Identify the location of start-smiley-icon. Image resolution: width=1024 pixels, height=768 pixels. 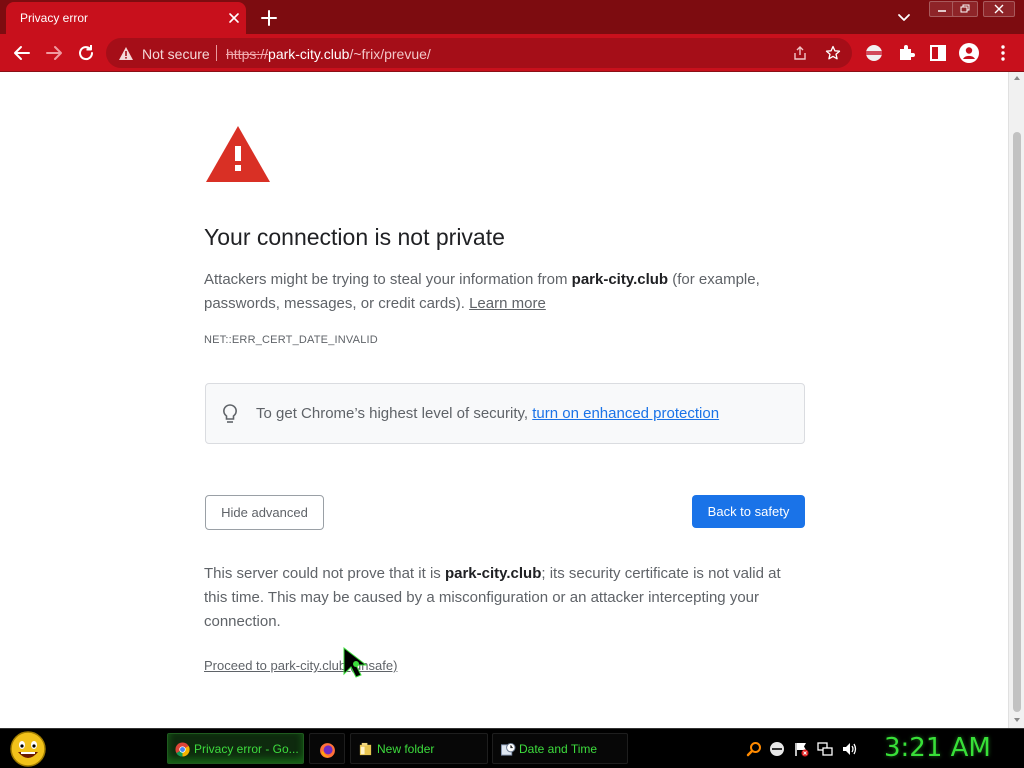
(28, 749).